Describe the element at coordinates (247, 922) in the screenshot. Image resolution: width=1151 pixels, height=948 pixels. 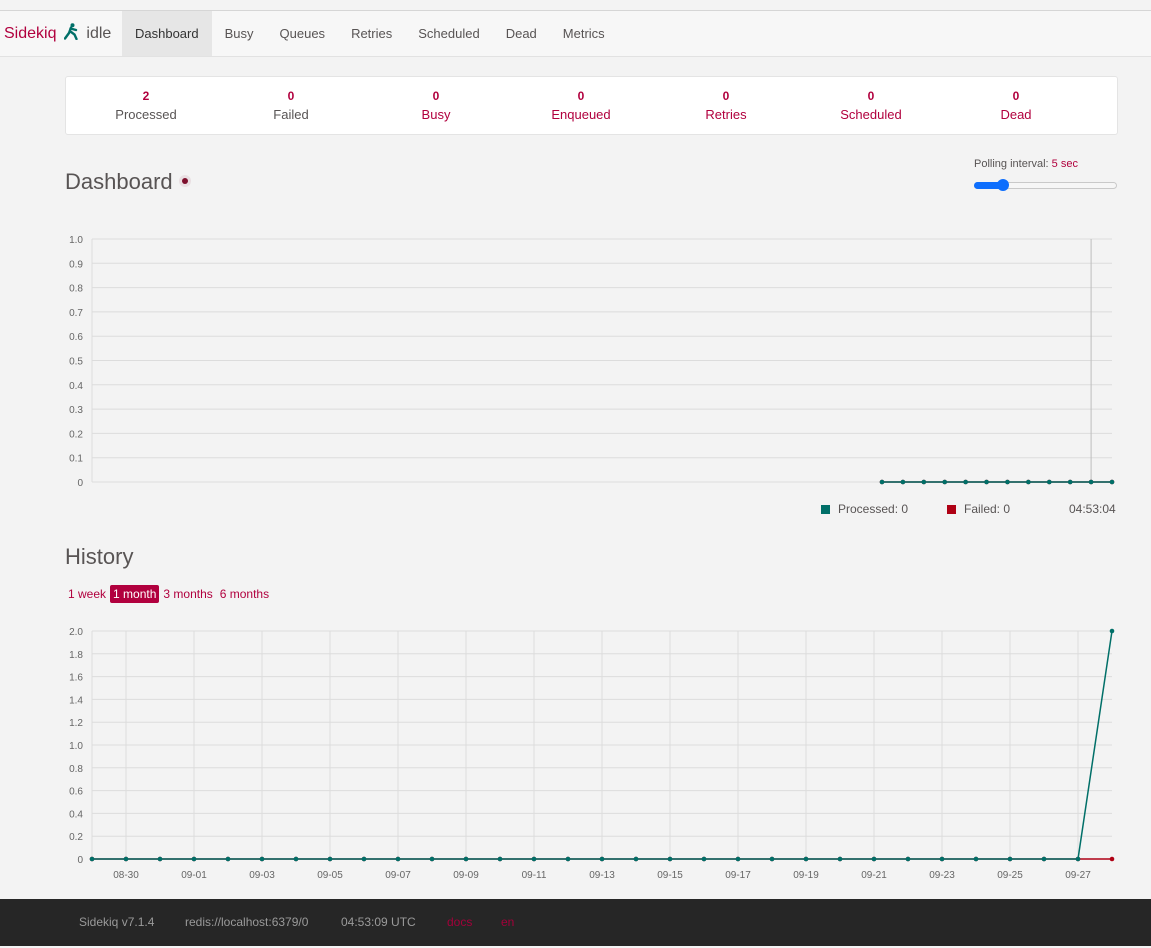
I see `footer-redis-url: redis://localhost:6379/0` at that location.